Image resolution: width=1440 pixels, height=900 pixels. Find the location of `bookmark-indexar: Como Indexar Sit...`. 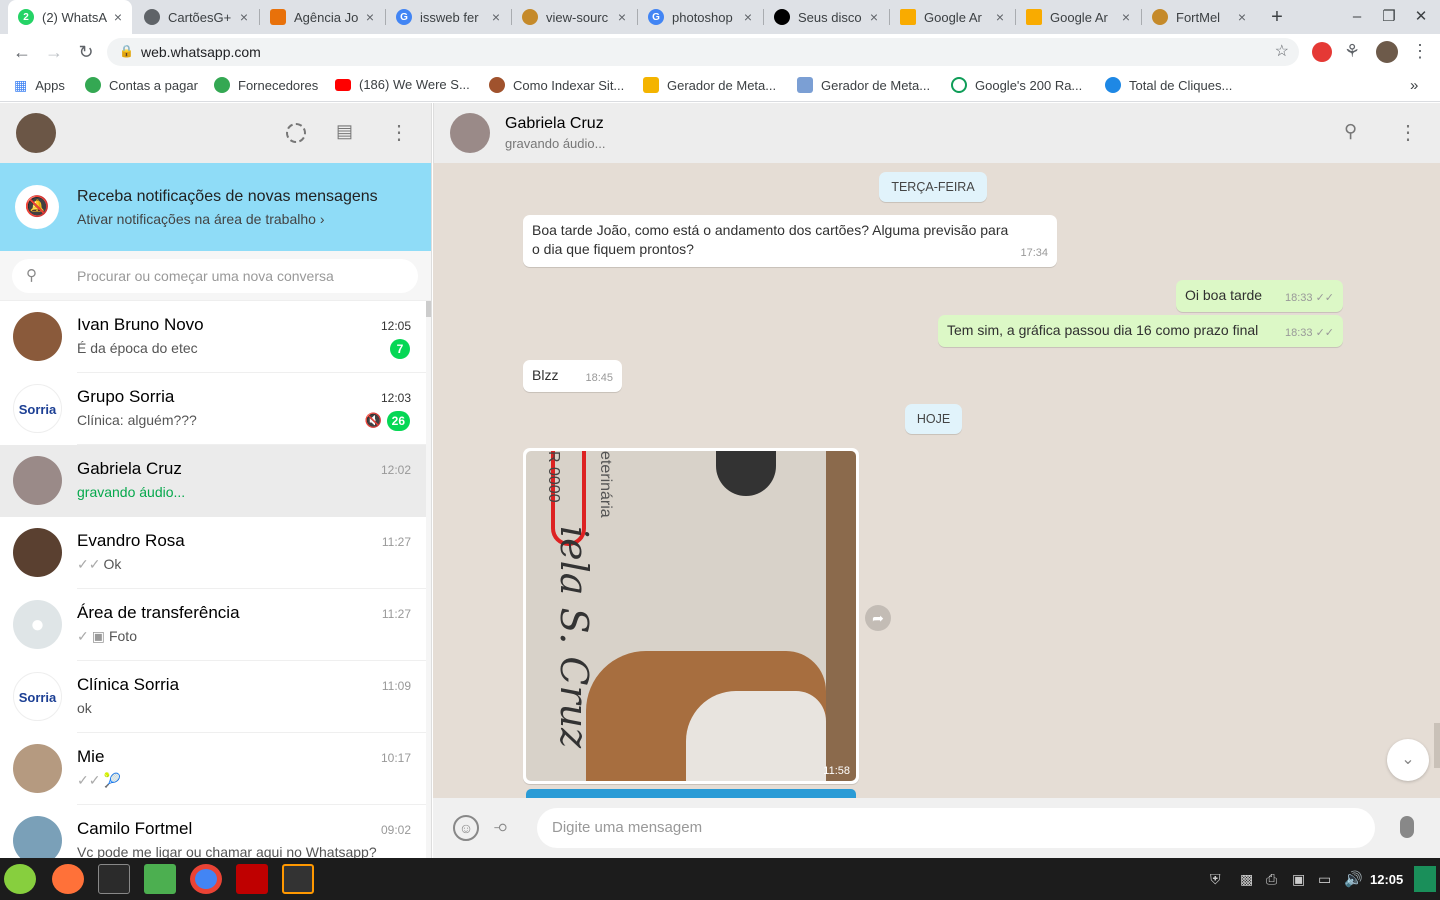

bookmark-indexar: Como Indexar Sit... is located at coordinates (556, 85).